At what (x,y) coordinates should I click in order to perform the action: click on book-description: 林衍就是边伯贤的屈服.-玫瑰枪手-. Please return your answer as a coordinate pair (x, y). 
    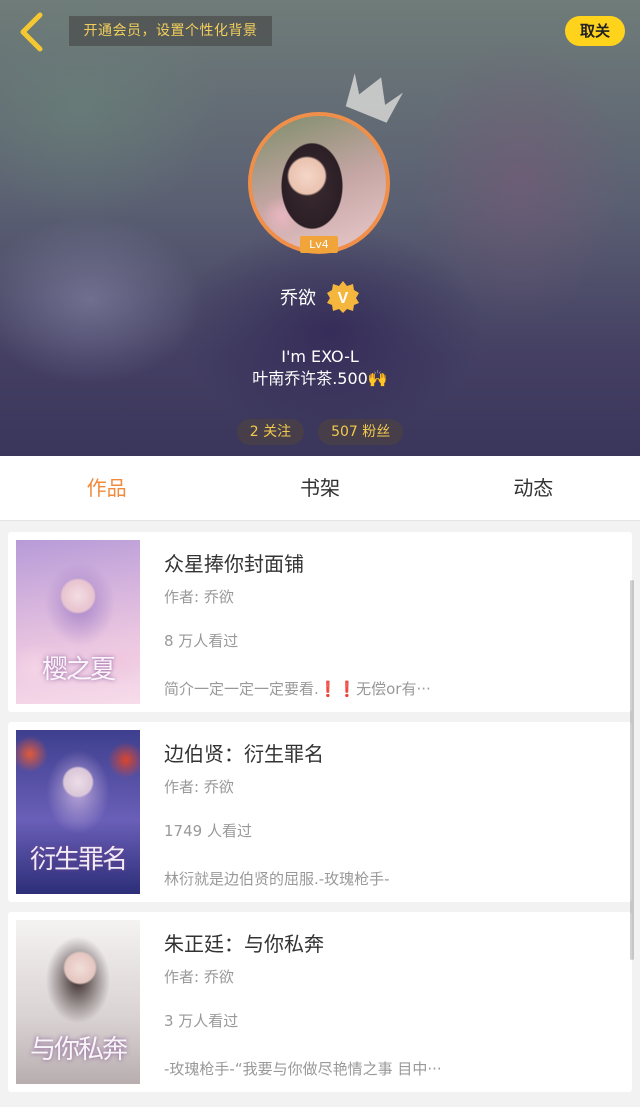
    Looking at the image, I should click on (277, 879).